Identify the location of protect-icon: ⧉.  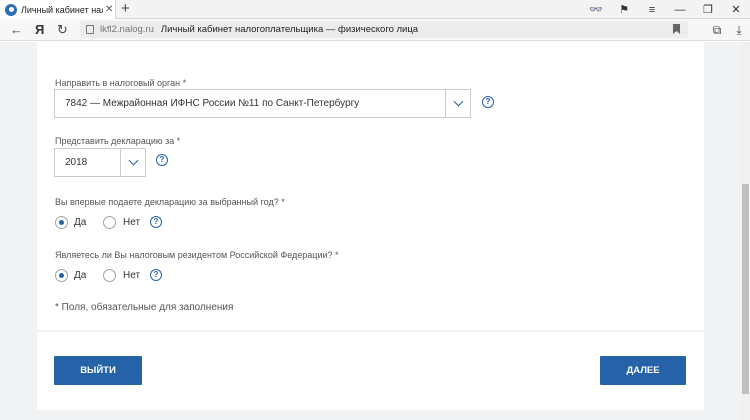
(717, 30).